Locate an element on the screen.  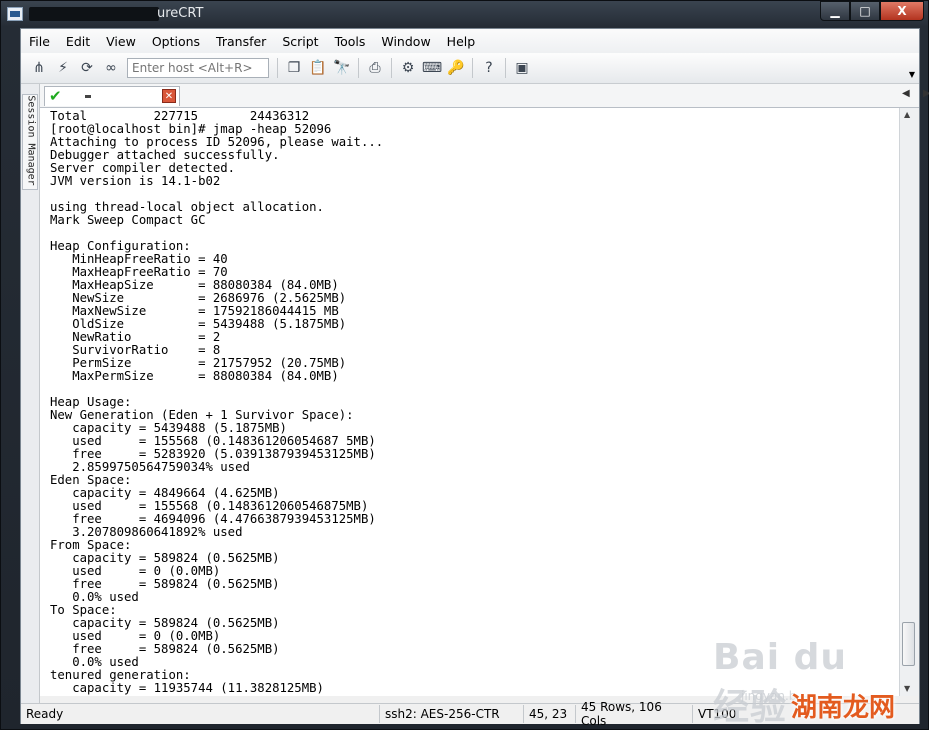
terminal-scrollbar: ▲ ▼ is located at coordinates (908, 402).